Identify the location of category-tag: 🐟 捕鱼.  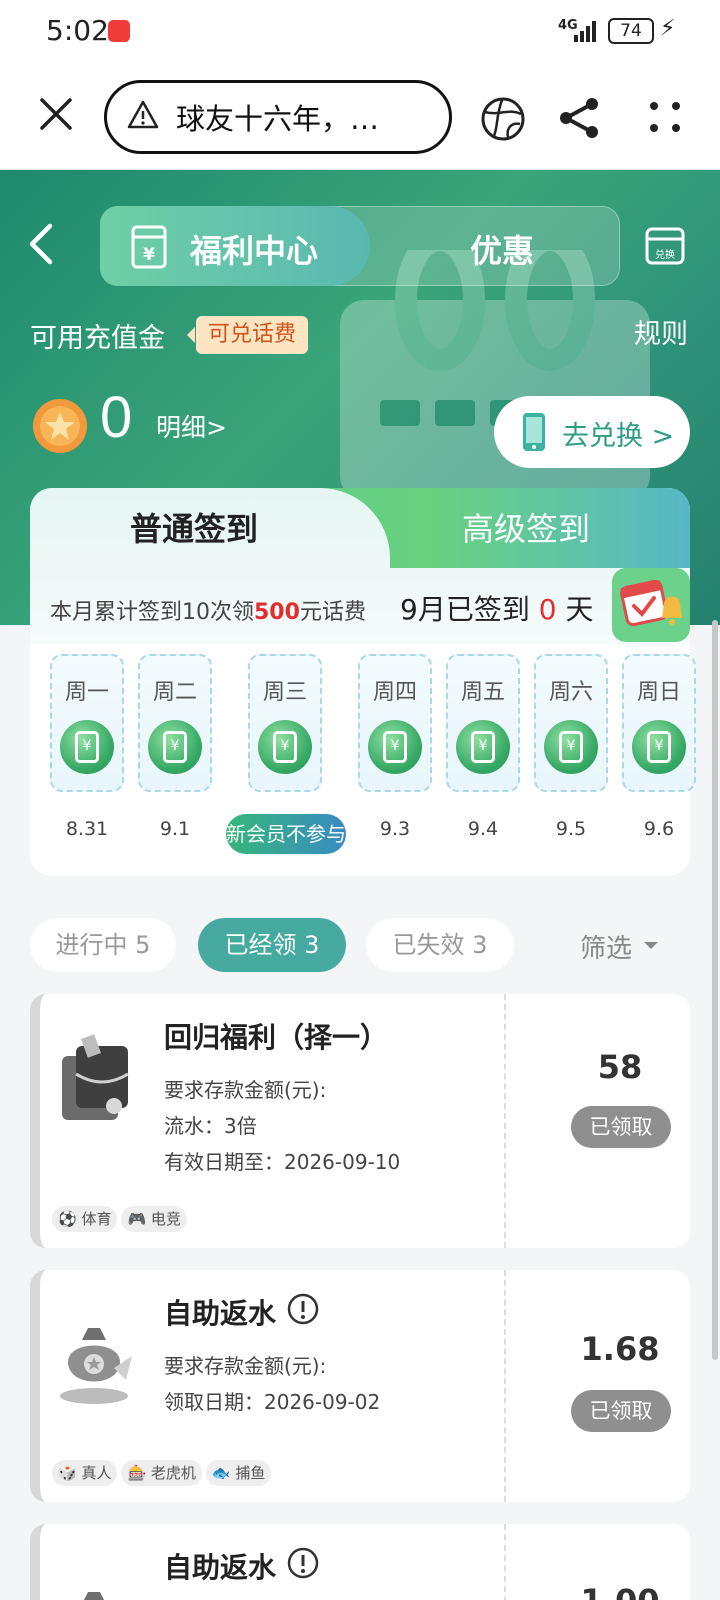
(238, 1473).